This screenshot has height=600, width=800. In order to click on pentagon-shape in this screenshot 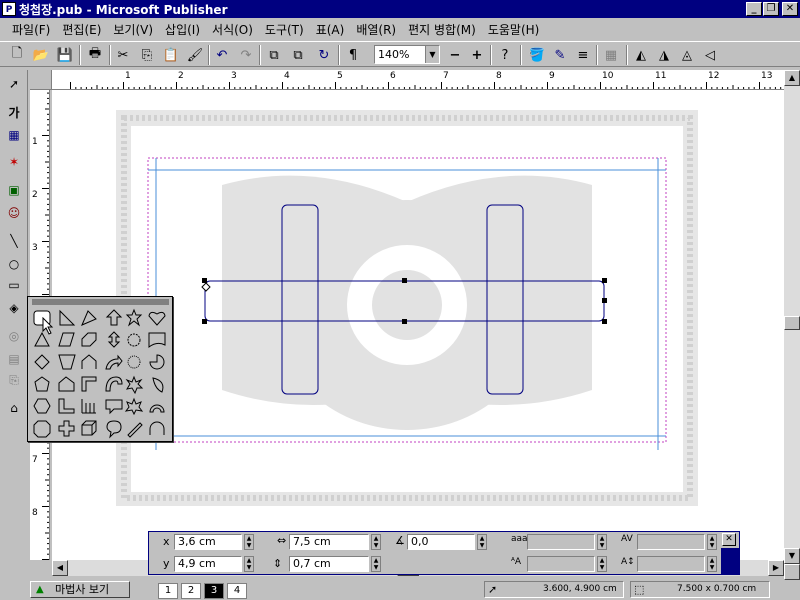, I will do `click(42, 384)`.